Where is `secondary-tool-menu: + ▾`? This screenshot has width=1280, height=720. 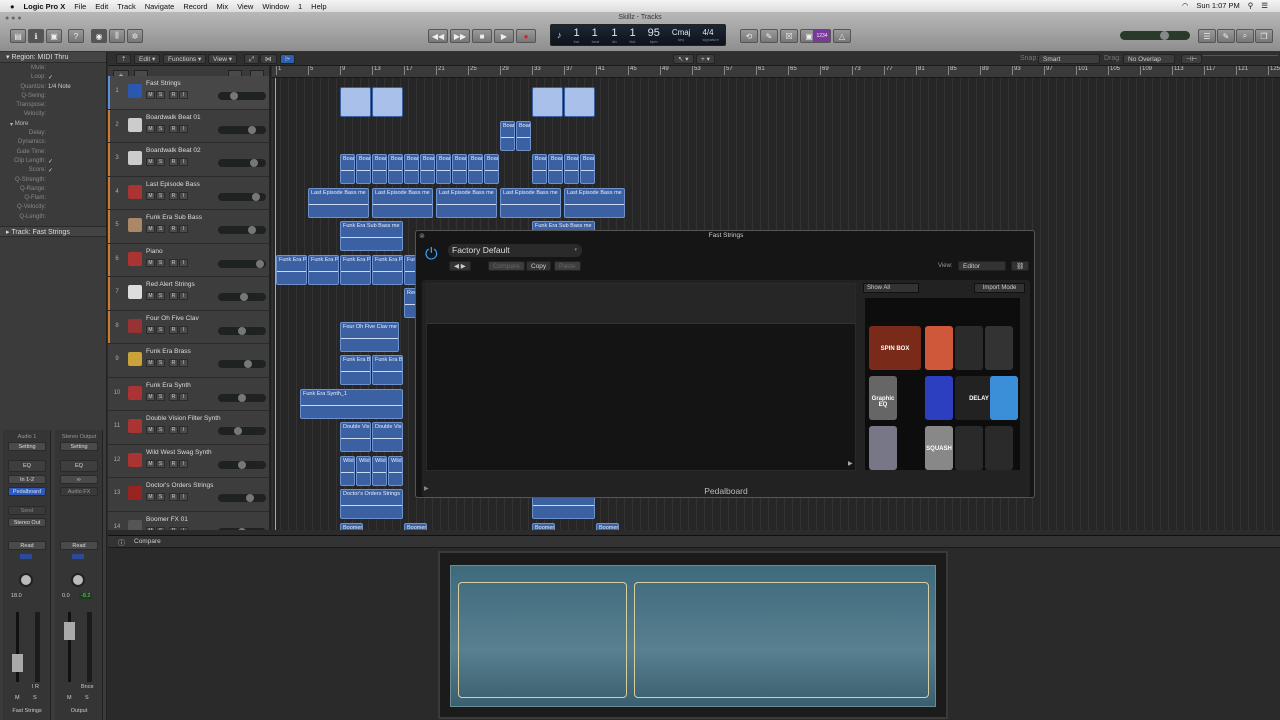 secondary-tool-menu: + ▾ is located at coordinates (705, 59).